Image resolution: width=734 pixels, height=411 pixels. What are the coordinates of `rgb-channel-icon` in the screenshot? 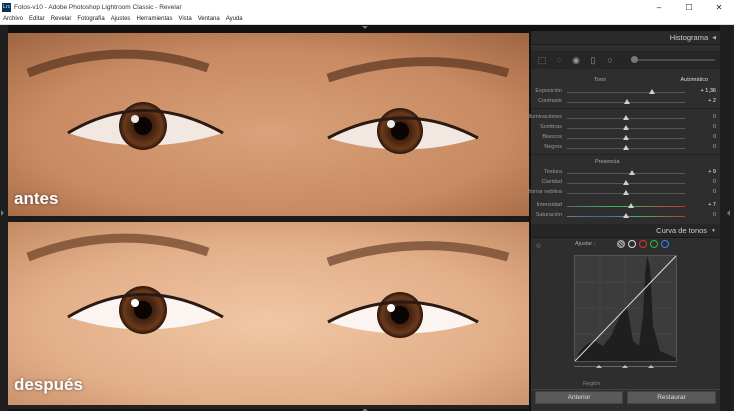 It's located at (632, 244).